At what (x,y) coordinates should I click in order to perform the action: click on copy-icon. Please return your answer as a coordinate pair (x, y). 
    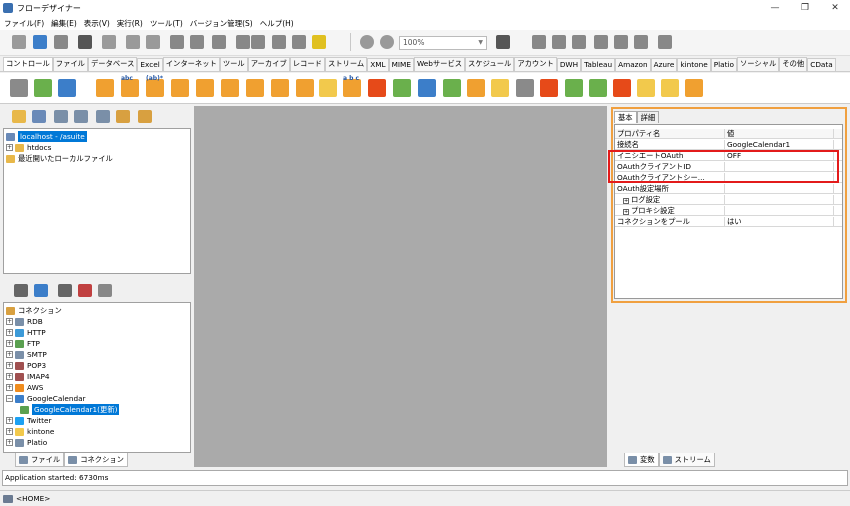
    Looking at the image, I should click on (197, 42).